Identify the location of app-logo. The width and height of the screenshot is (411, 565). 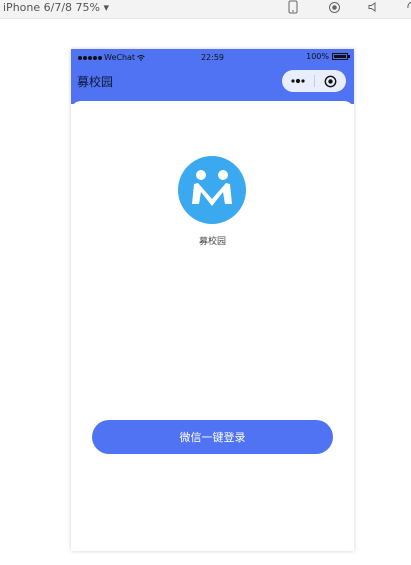
(212, 190).